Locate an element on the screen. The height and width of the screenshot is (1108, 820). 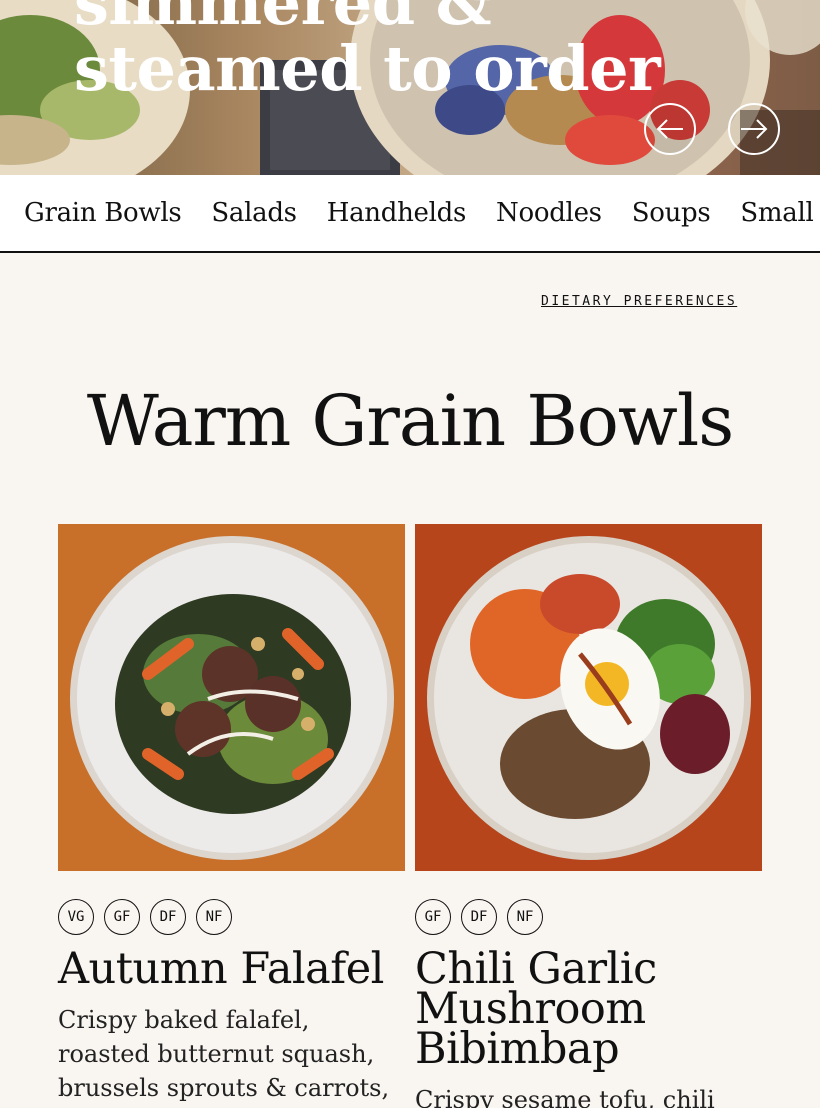
carousel-prev-button is located at coordinates (670, 129).